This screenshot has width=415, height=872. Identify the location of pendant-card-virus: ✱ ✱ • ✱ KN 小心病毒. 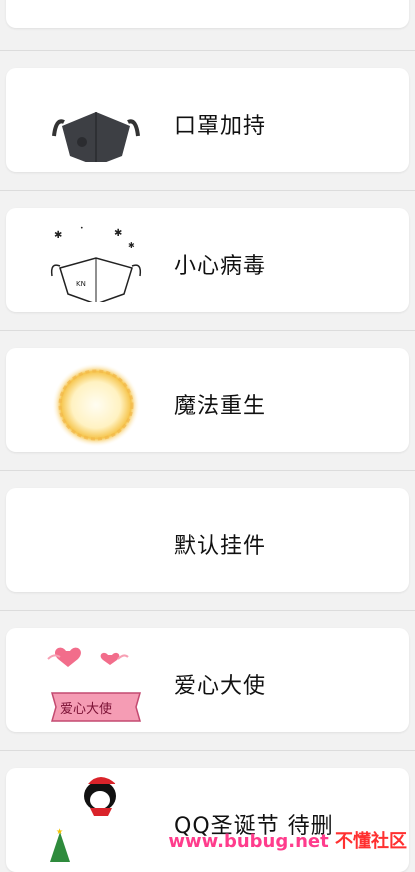
(207, 260).